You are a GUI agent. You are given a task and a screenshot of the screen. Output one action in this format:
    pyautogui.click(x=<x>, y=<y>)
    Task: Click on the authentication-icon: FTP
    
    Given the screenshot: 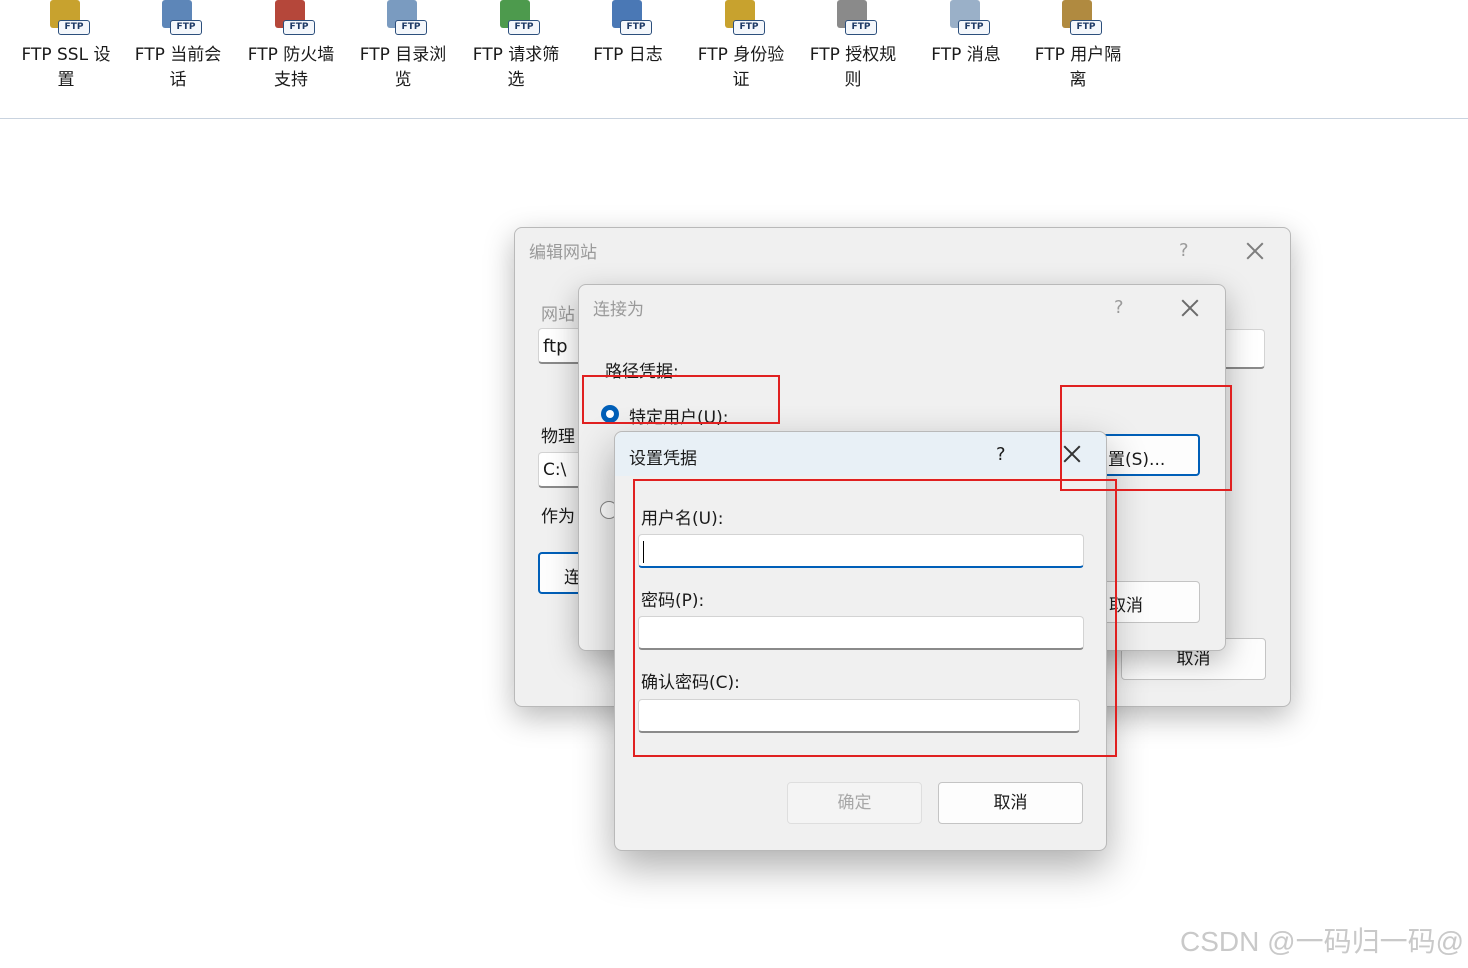 What is the action you would take?
    pyautogui.click(x=742, y=19)
    